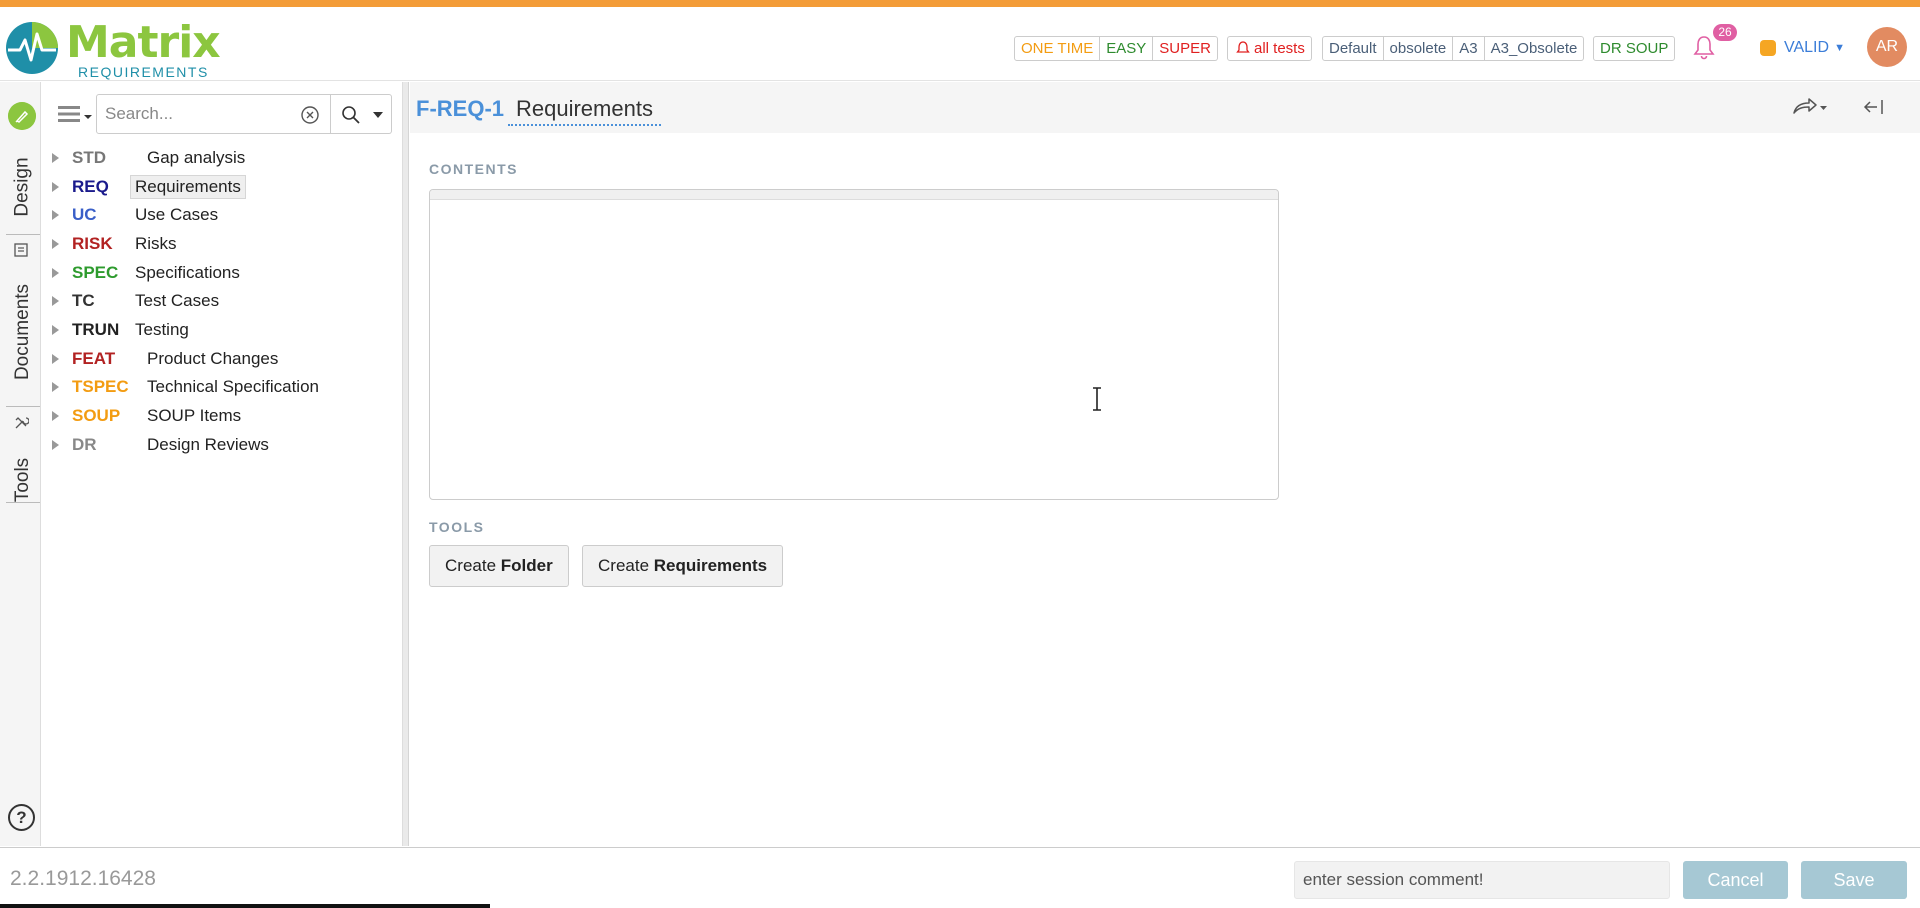 The height and width of the screenshot is (908, 1920). What do you see at coordinates (177, 300) in the screenshot?
I see `tree-item-label: Test Cases` at bounding box center [177, 300].